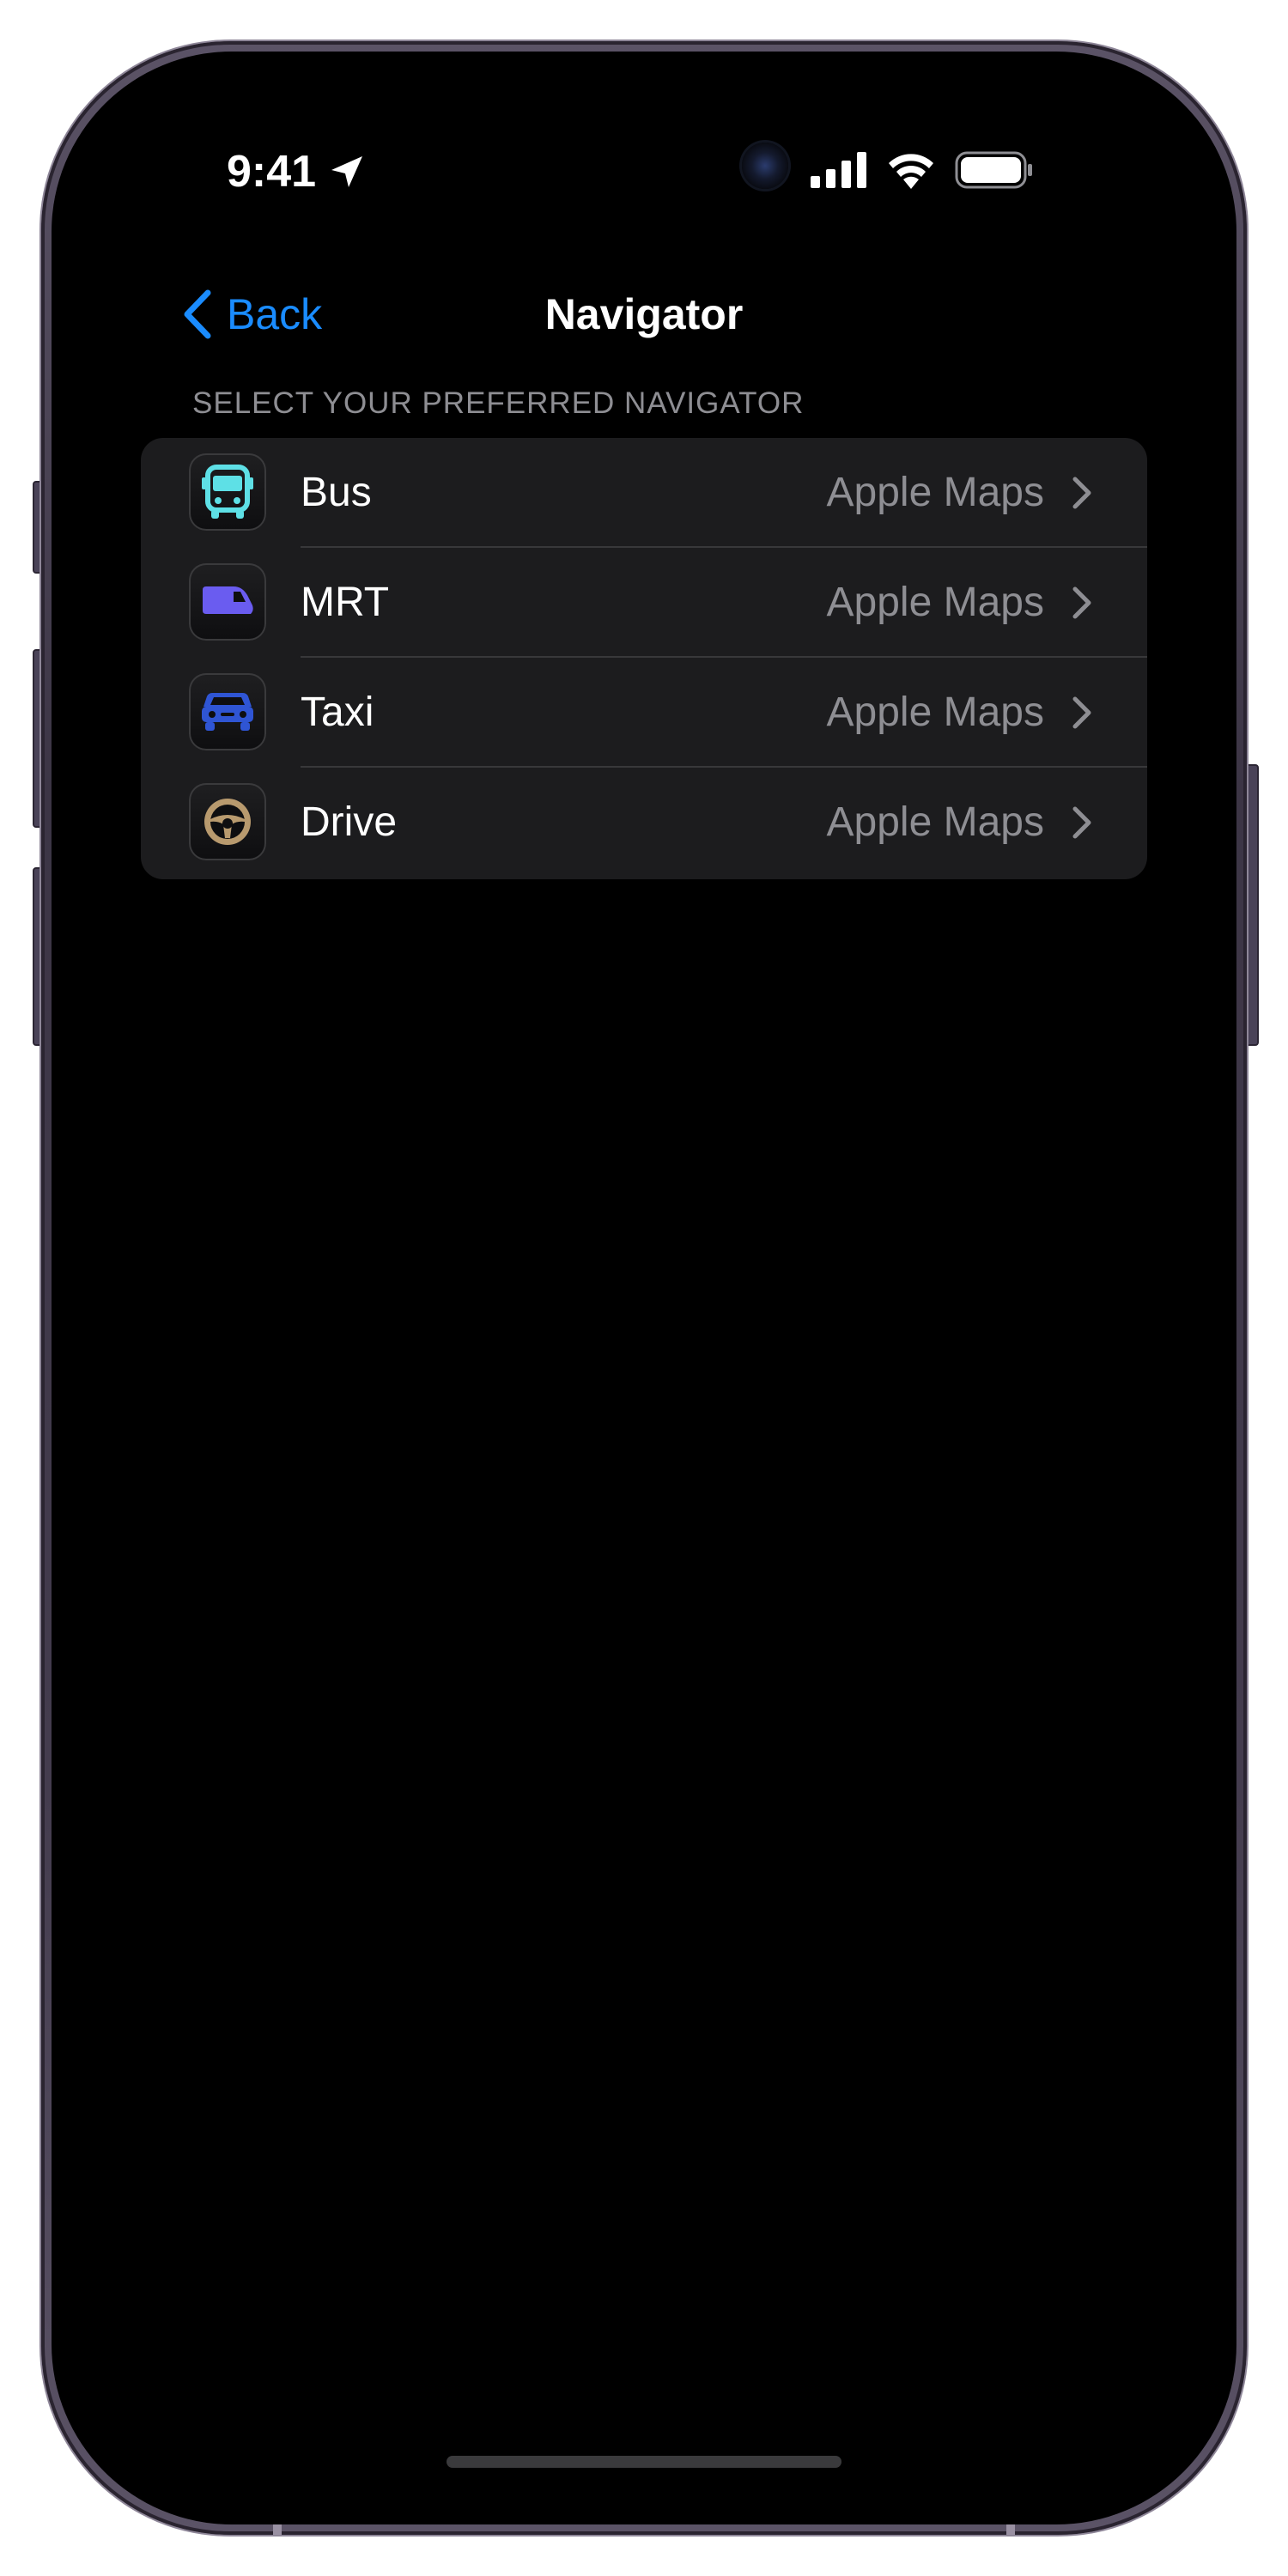  I want to click on row-label: Bus, so click(336, 492).